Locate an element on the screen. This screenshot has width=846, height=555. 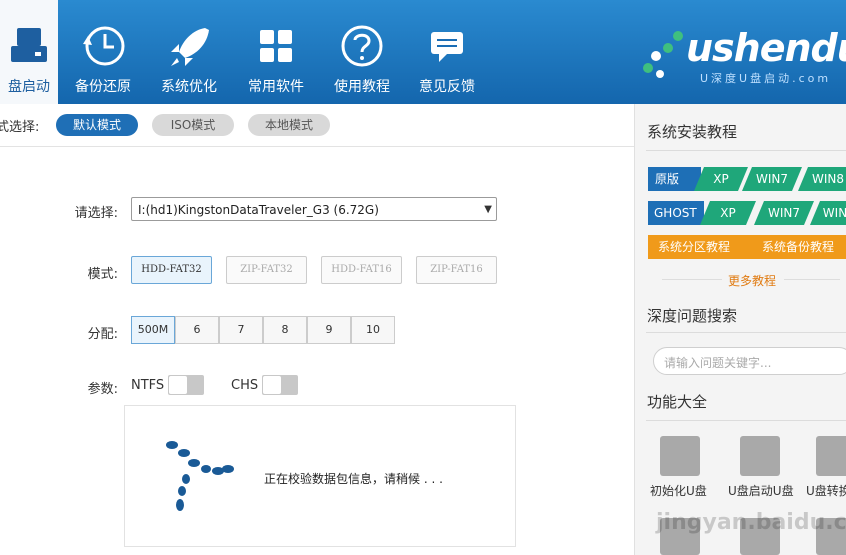
history-clock-icon is located at coordinates (104, 46).